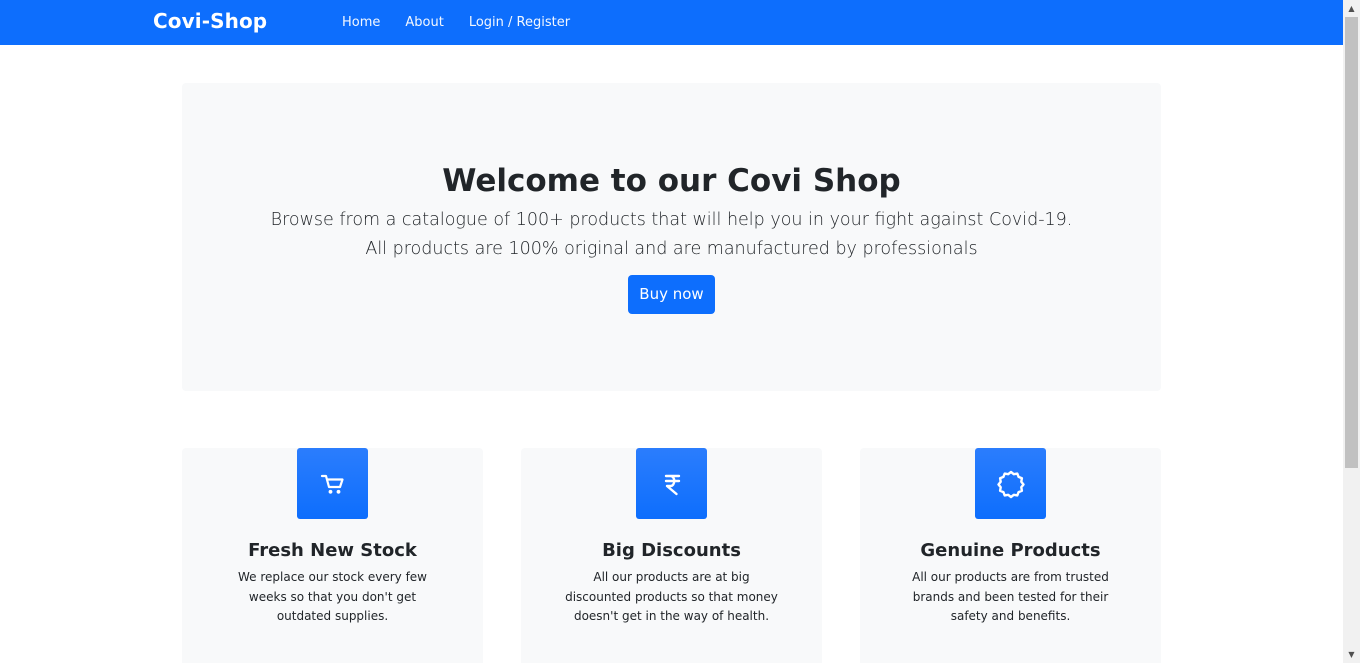 The width and height of the screenshot is (1360, 663). What do you see at coordinates (332, 483) in the screenshot?
I see `cart-icon` at bounding box center [332, 483].